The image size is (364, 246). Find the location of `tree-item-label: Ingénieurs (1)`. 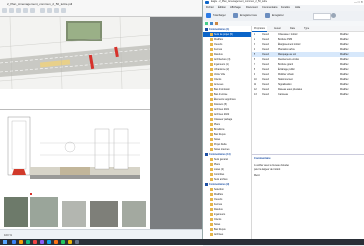

tree-item-label: Ingénieurs (1) is located at coordinates (221, 64).